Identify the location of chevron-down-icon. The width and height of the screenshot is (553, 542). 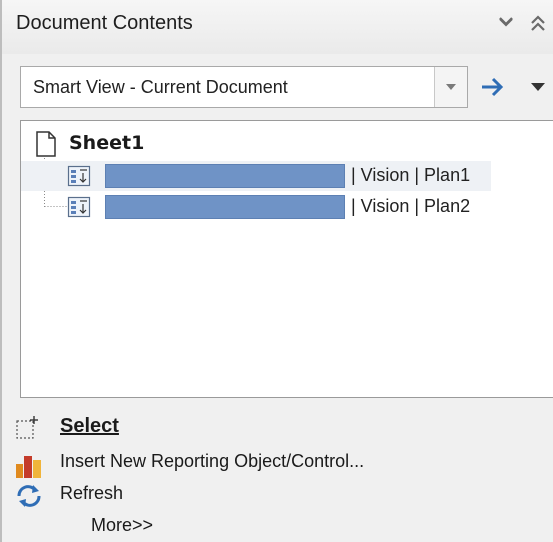
(451, 87).